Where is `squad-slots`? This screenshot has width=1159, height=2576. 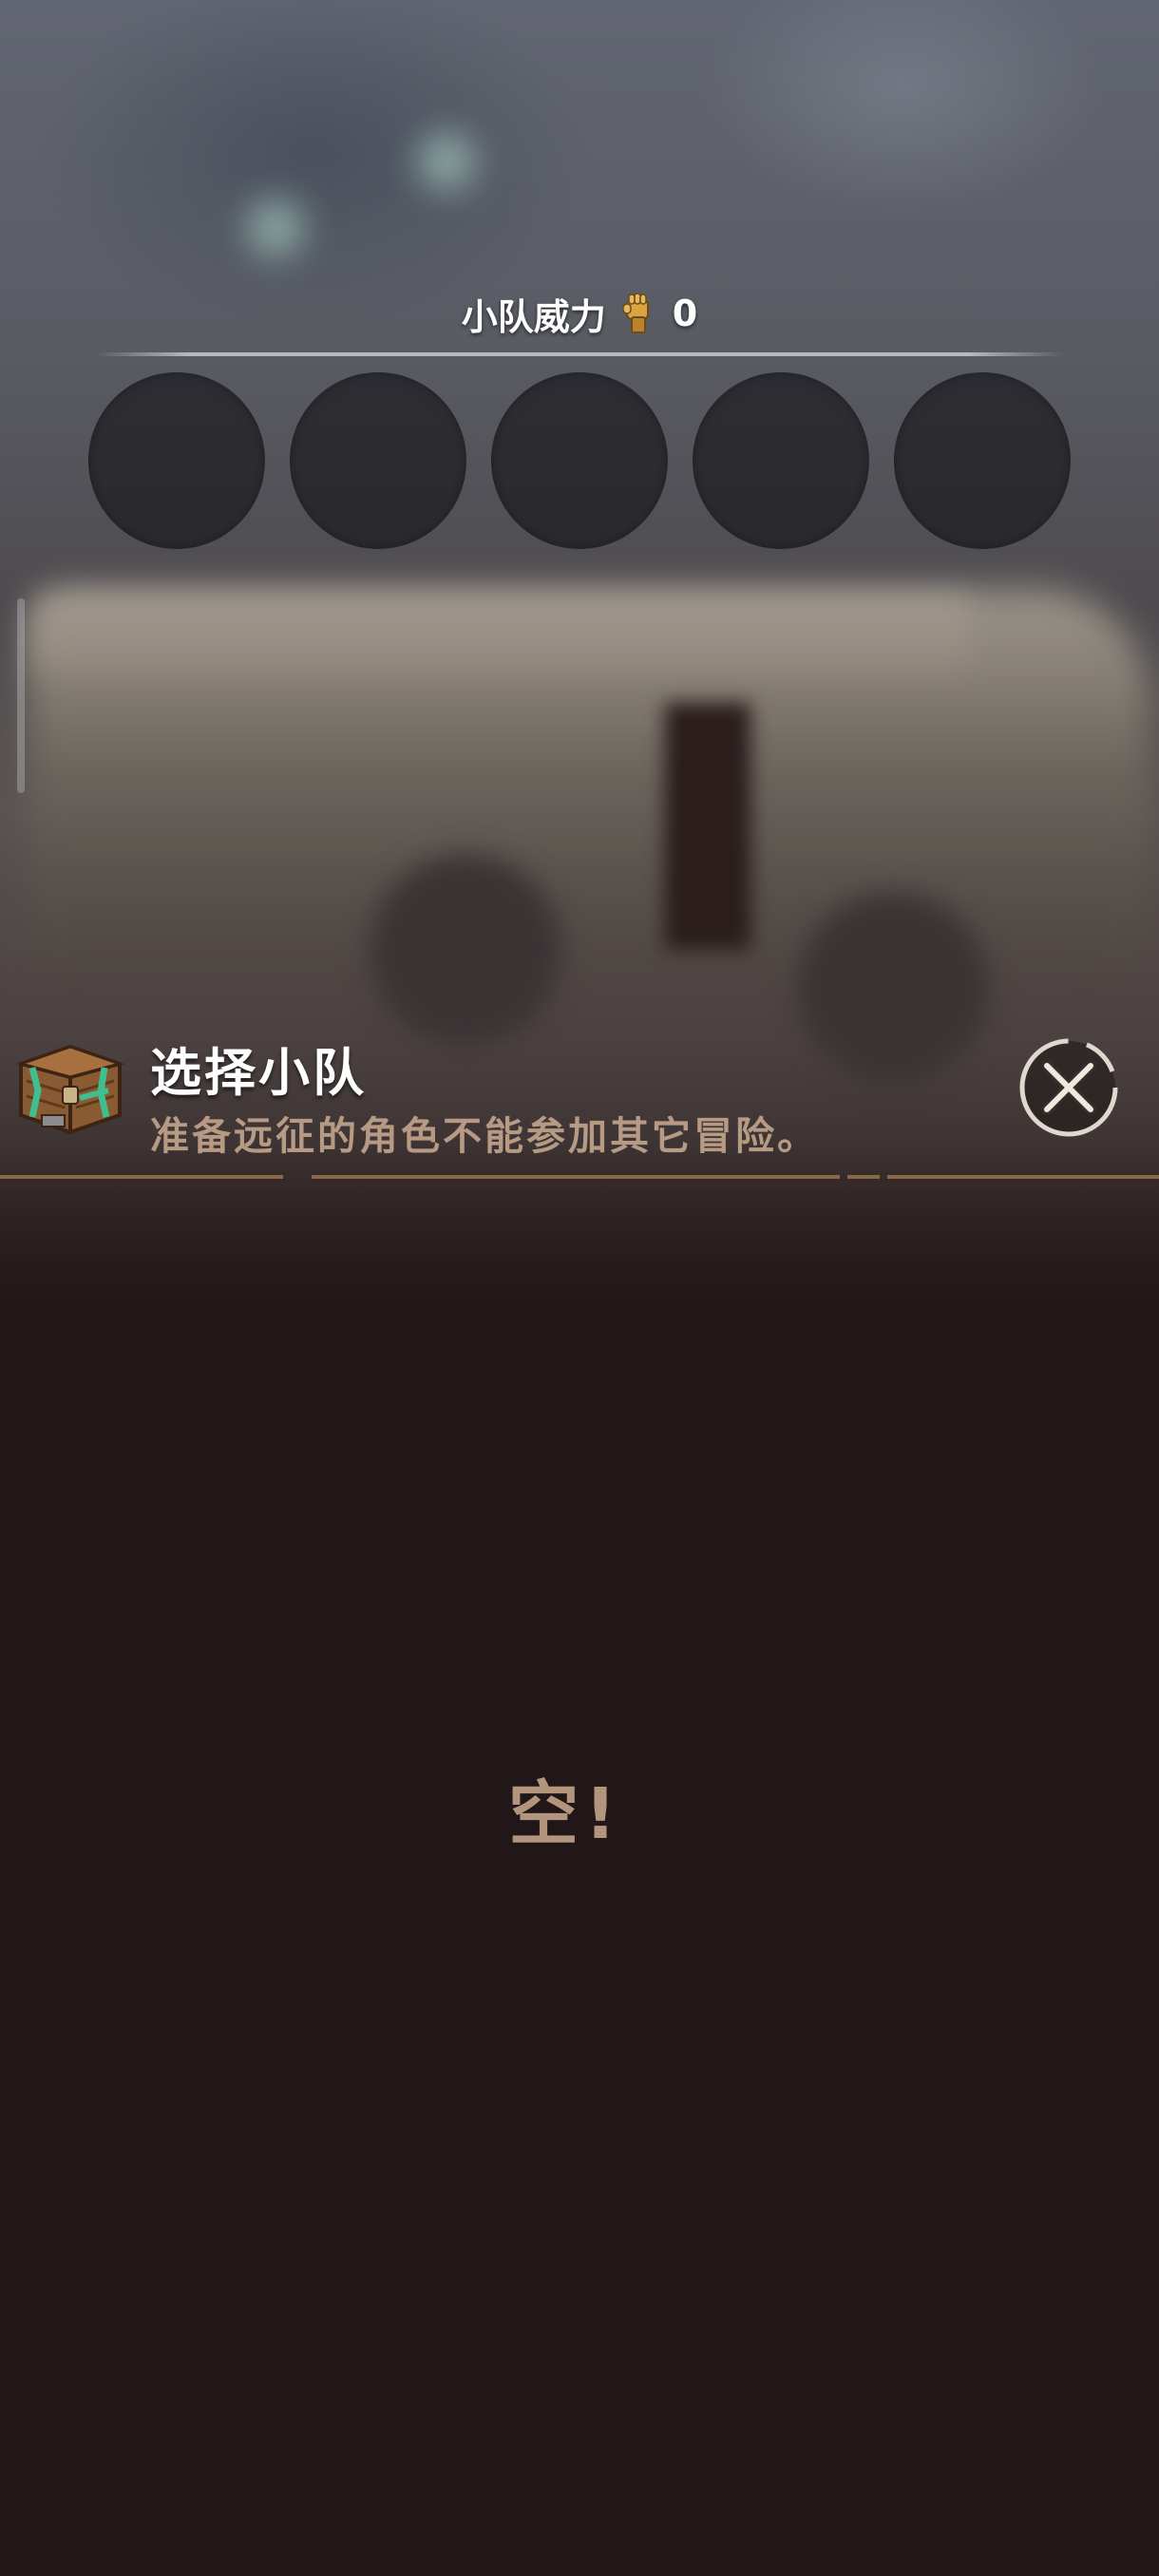 squad-slots is located at coordinates (579, 460).